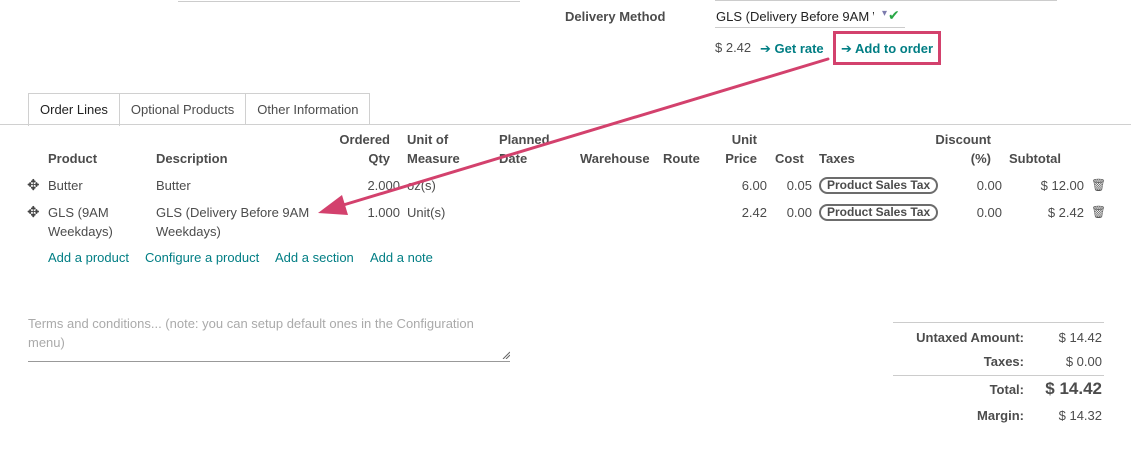 This screenshot has width=1131, height=475. Describe the element at coordinates (795, 16) in the screenshot. I see `delivery-method-select: GLS (Delivery Before 9AM Weekdays)` at that location.